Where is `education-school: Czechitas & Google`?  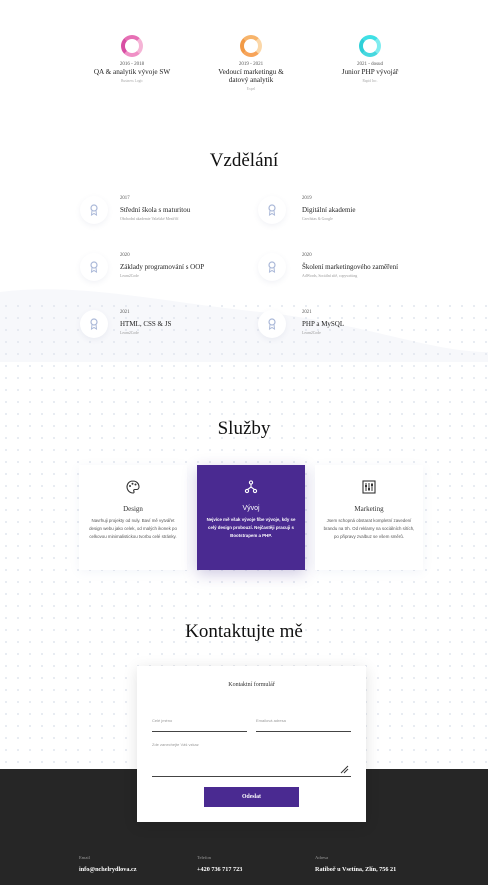 education-school: Czechitas & Google is located at coordinates (317, 219).